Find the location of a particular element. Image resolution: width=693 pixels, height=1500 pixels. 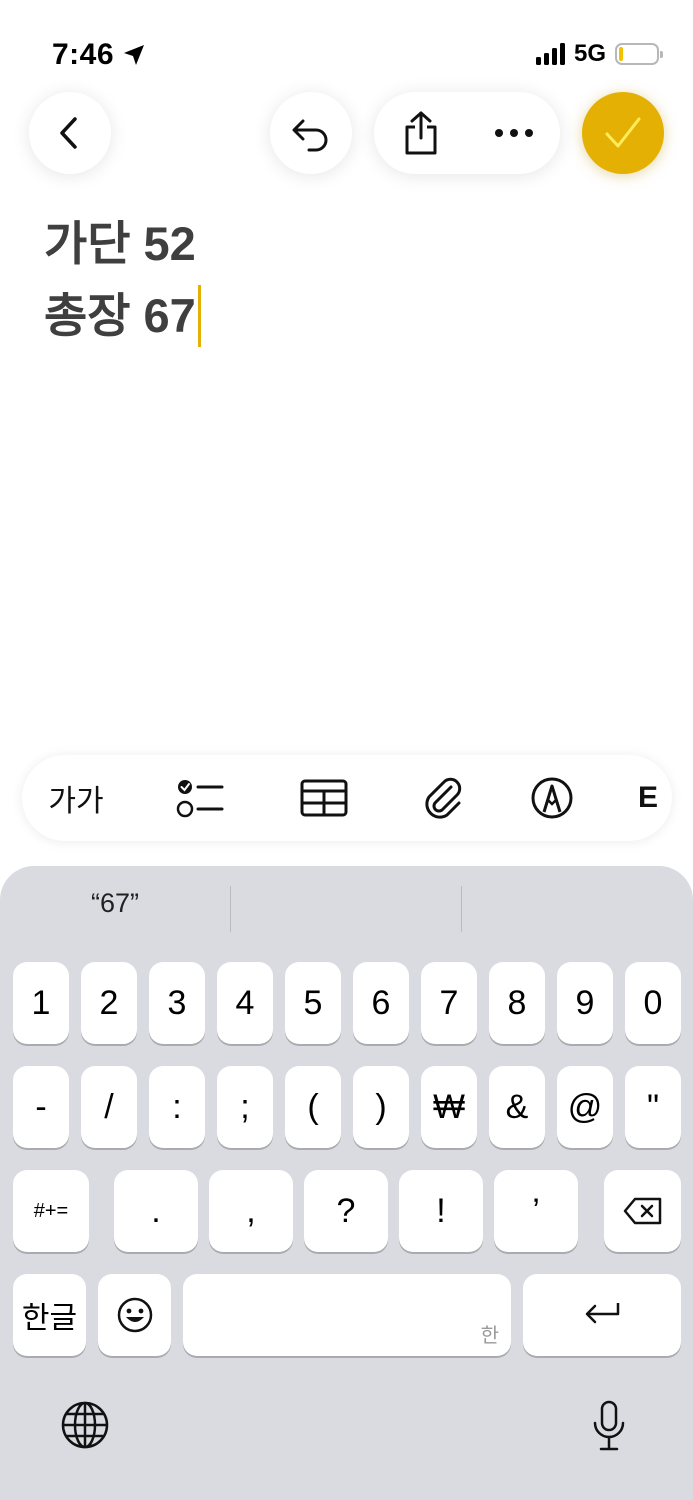

more-tools-label: E is located at coordinates (648, 797).